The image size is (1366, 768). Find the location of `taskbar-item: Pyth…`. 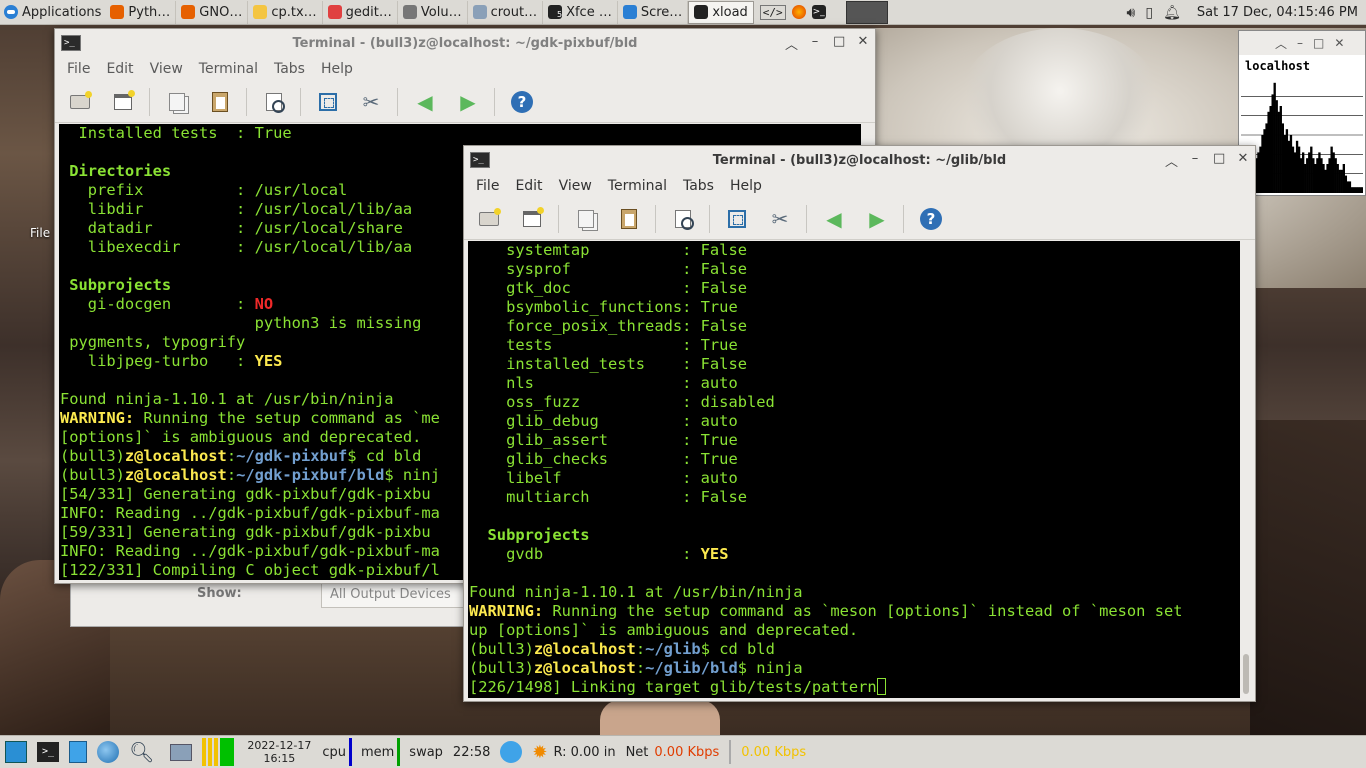

taskbar-item: Pyth… is located at coordinates (141, 12).